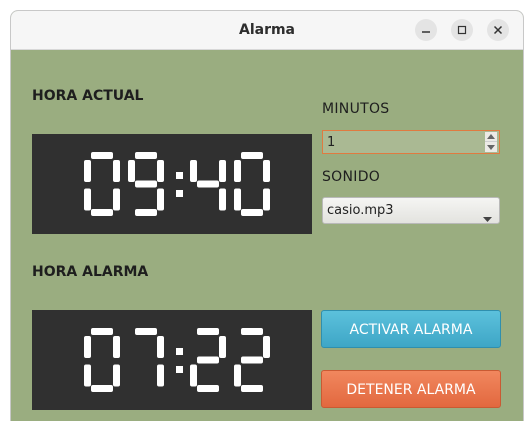  I want to click on alarm-time-display, so click(172, 360).